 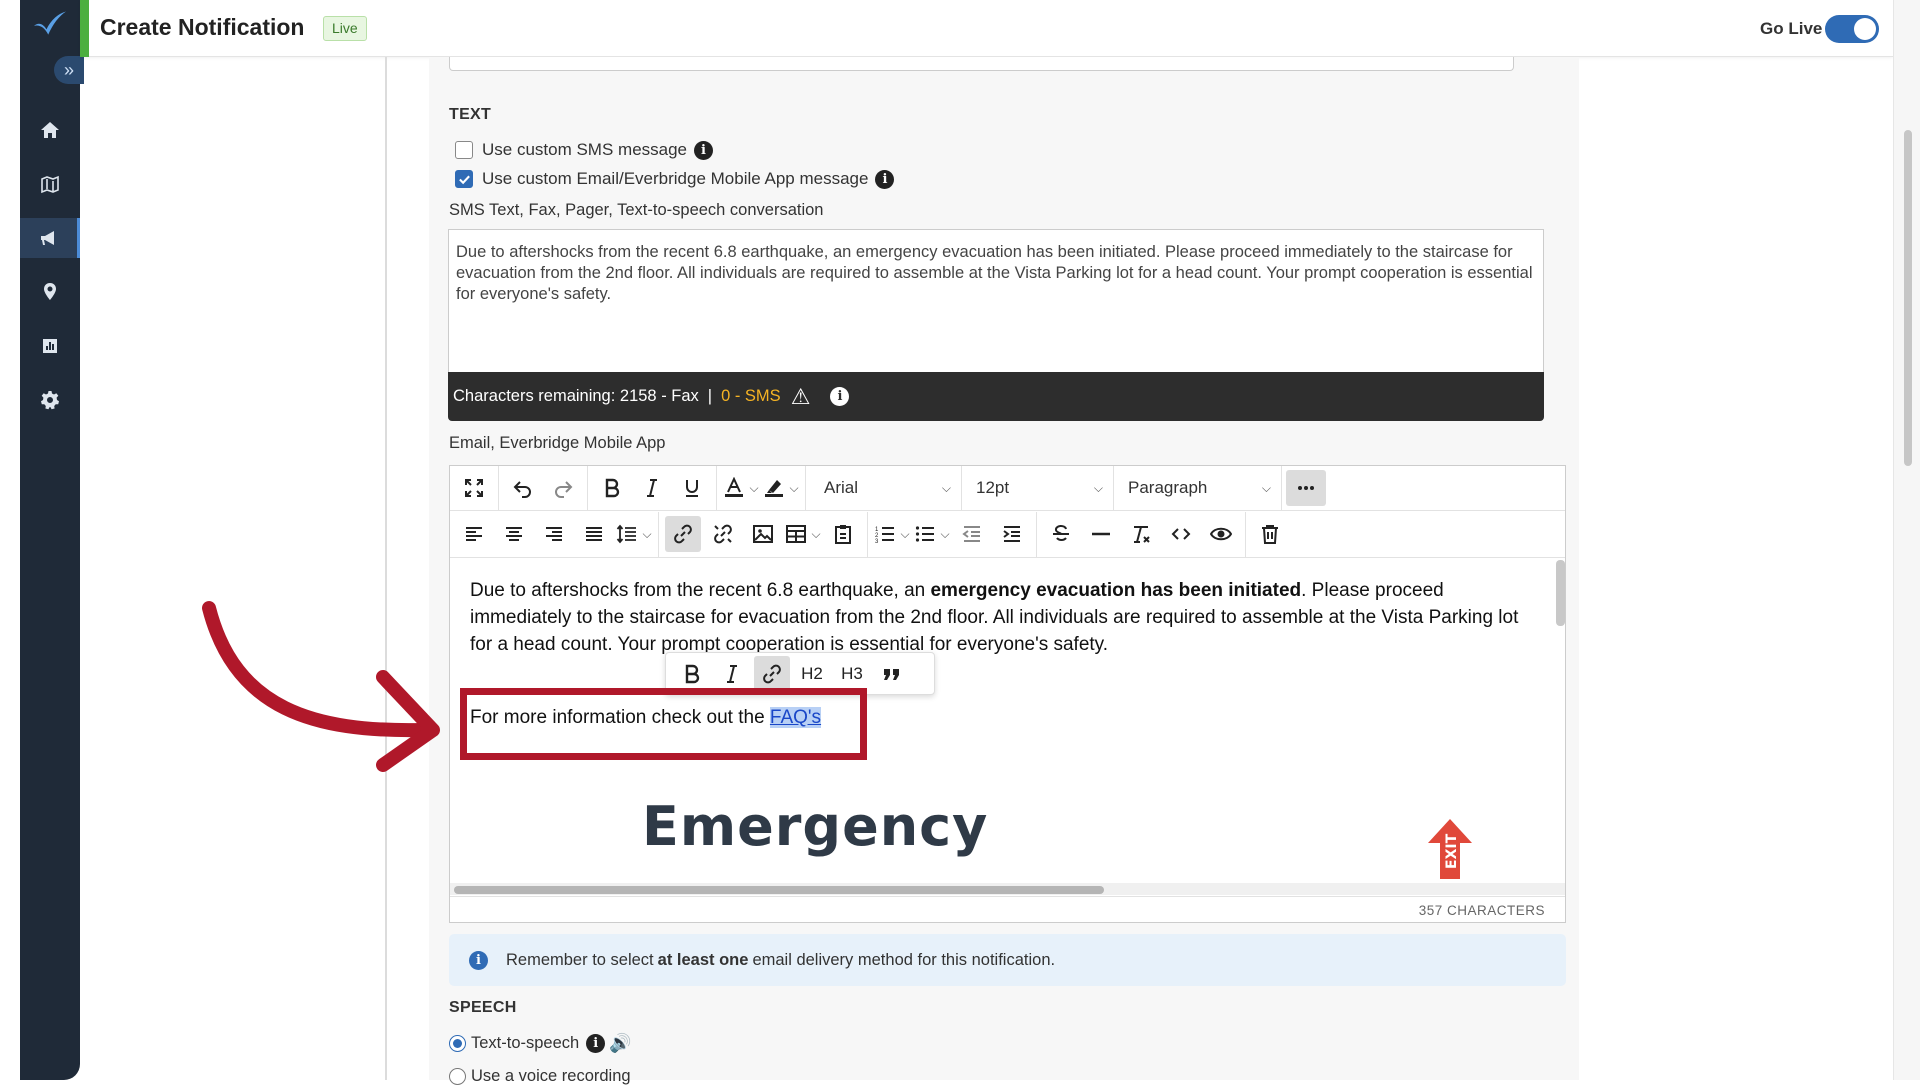 I want to click on custom-email-checkbox, so click(x=464, y=179).